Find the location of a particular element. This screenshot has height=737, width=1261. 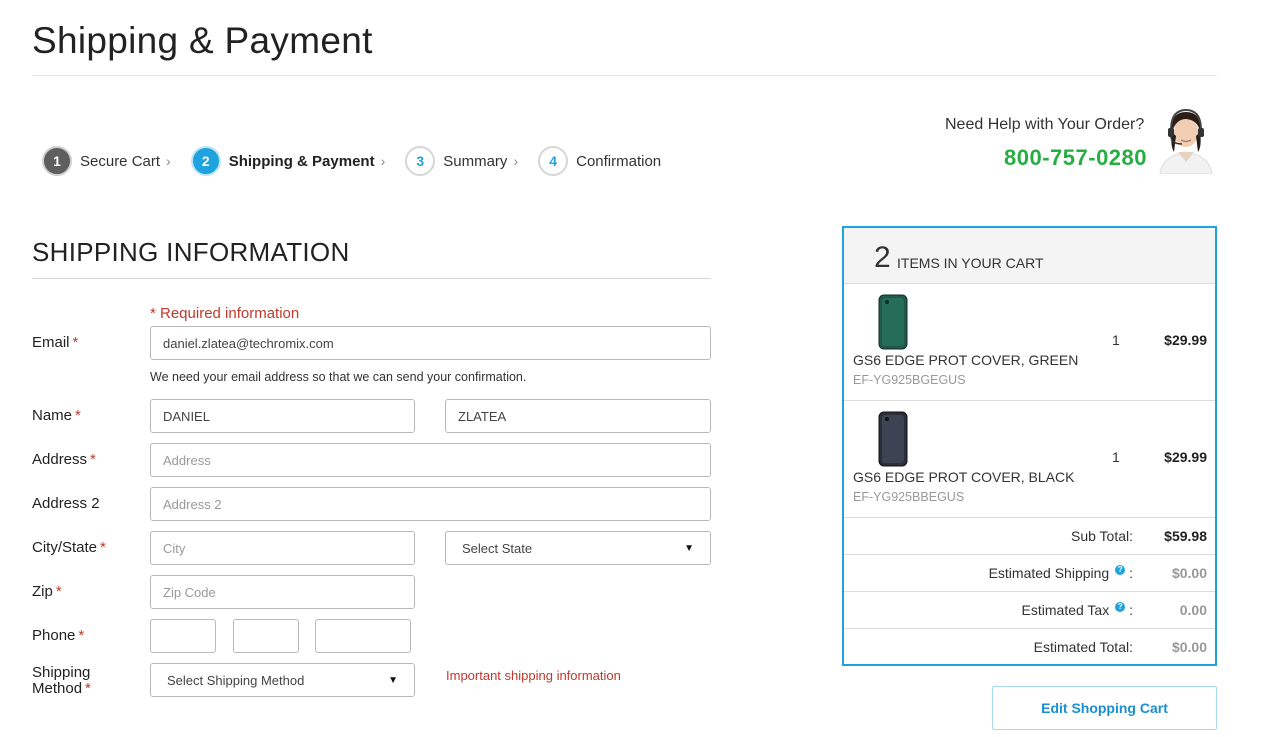

subtotal-value: $59.98 is located at coordinates (1185, 536).